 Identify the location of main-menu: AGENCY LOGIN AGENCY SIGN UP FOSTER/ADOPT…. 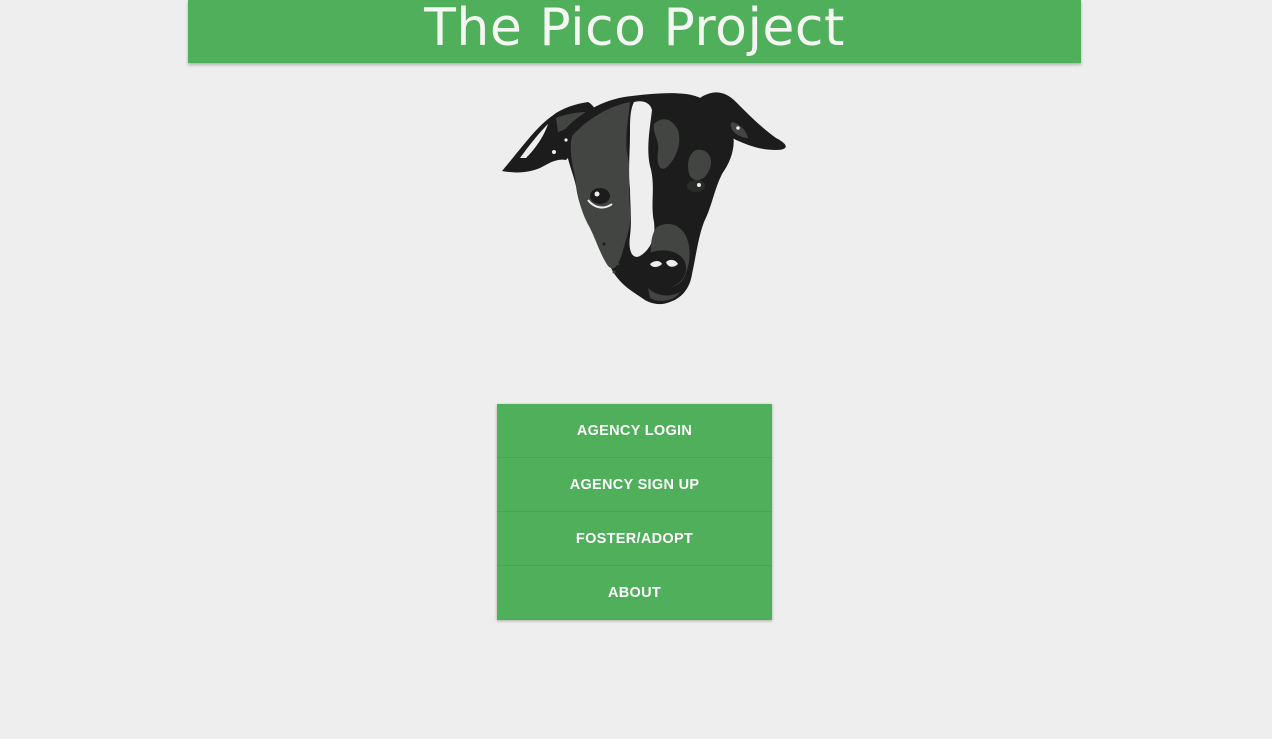
(634, 512).